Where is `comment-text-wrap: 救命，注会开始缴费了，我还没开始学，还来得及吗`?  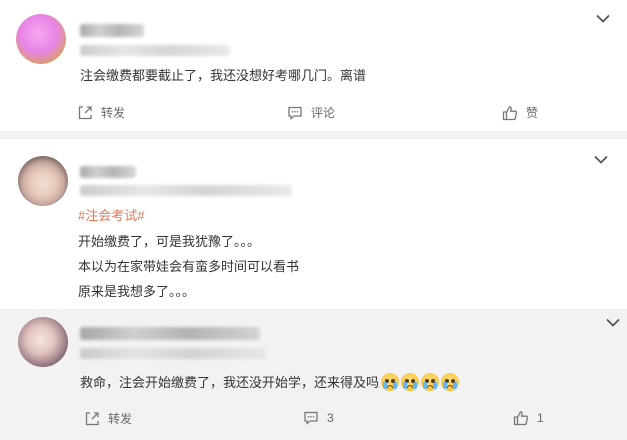
comment-text-wrap: 救命，注会开始缴费了，我还没开始学，还来得及吗 is located at coordinates (270, 382).